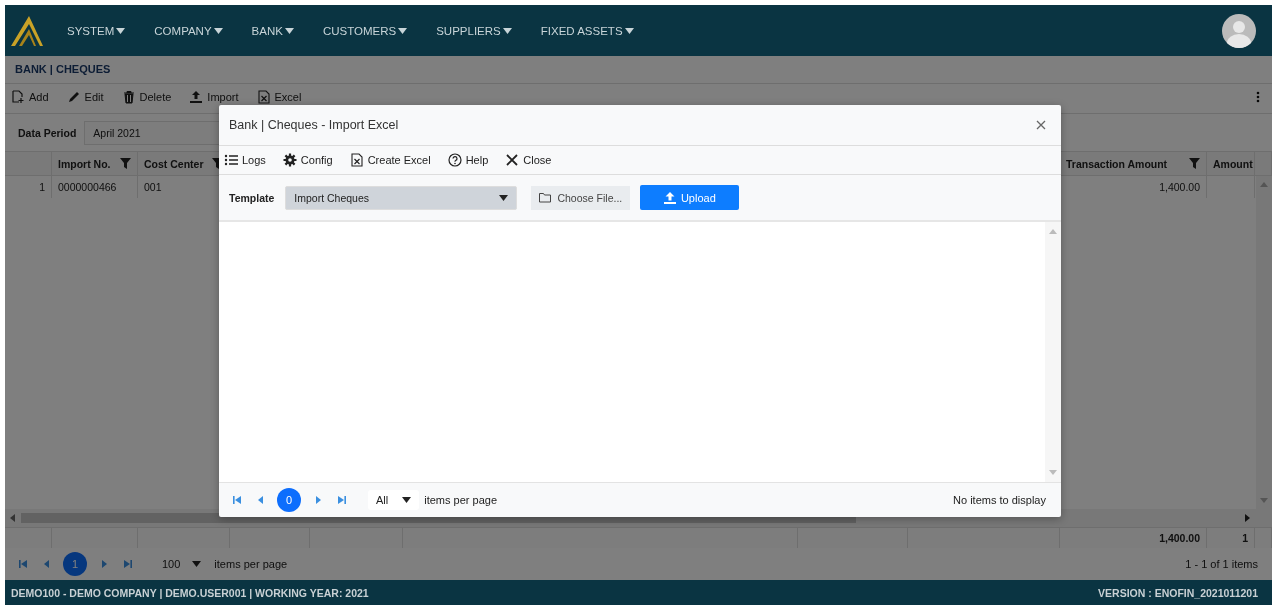 The width and height of the screenshot is (1272, 605). Describe the element at coordinates (390, 160) in the screenshot. I see `toolbar-button: Create Excel` at that location.